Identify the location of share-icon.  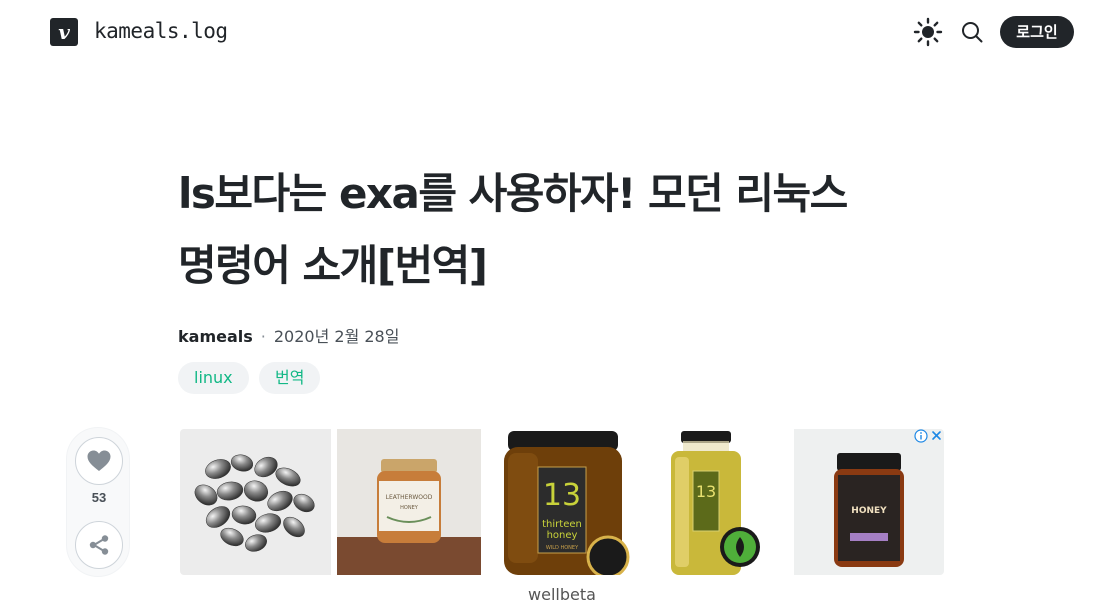
(99, 545).